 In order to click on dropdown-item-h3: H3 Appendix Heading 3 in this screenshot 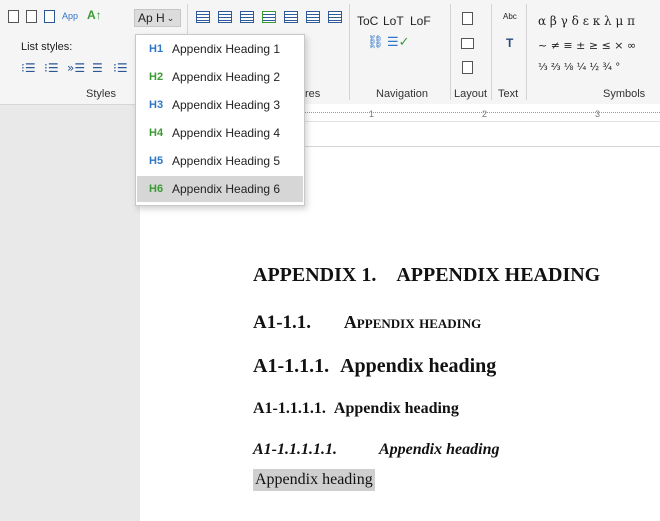, I will do `click(220, 105)`.